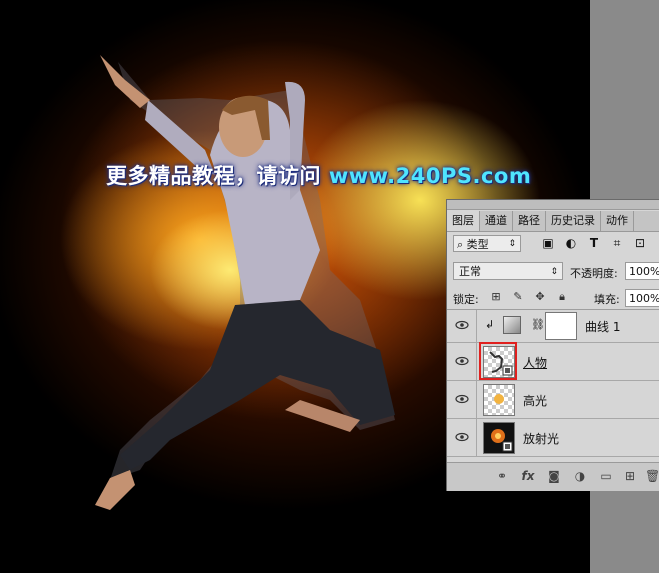 The height and width of the screenshot is (573, 659). I want to click on layer-row: 放射光, so click(553, 438).